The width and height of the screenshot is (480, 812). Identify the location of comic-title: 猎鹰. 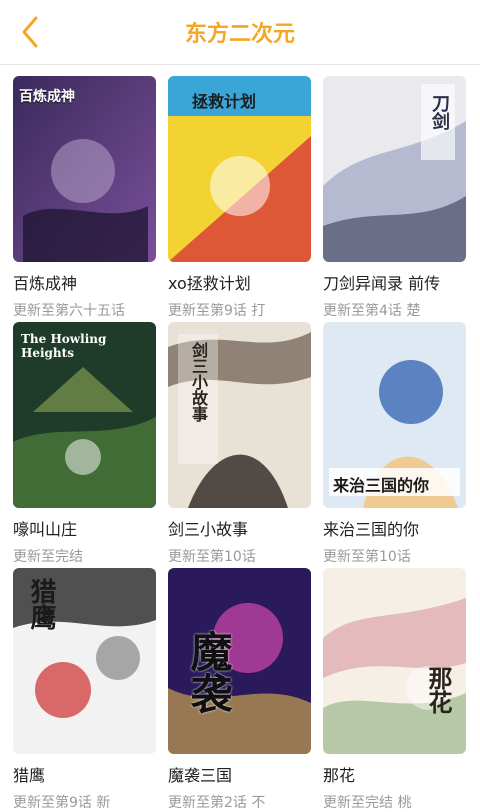
(29, 775).